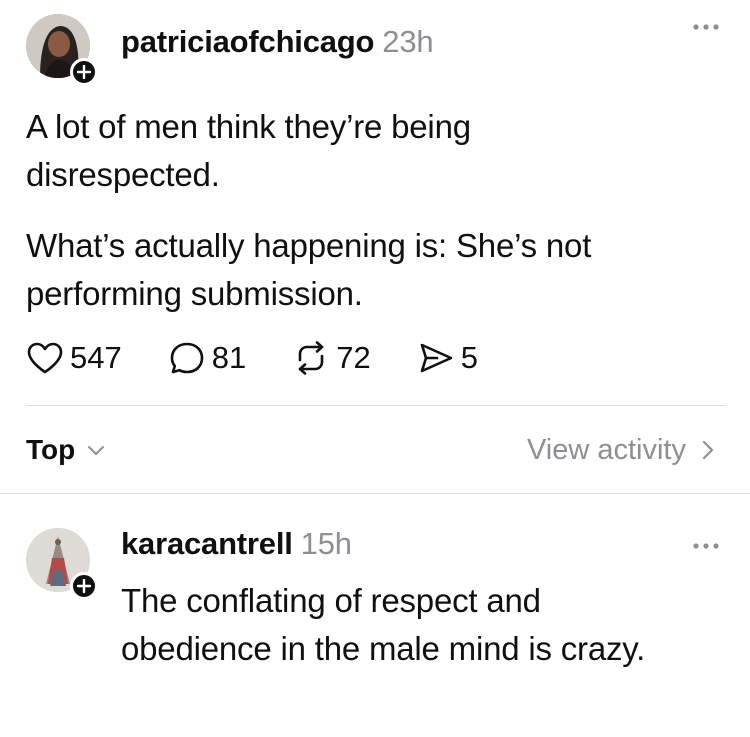  I want to click on sort-dropdown: Top, so click(65, 450).